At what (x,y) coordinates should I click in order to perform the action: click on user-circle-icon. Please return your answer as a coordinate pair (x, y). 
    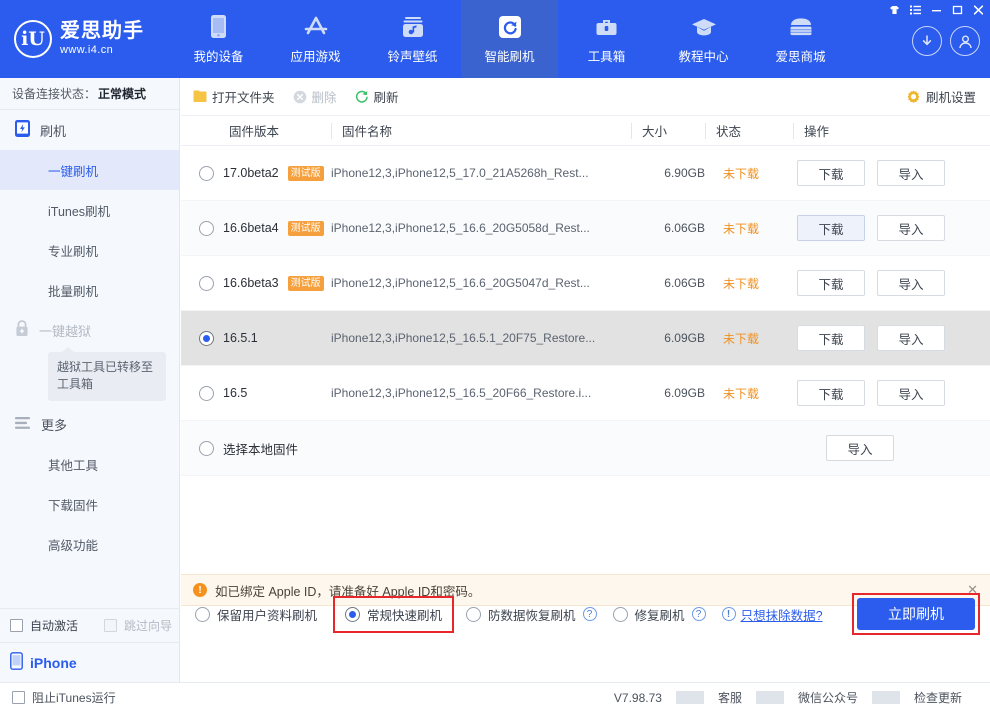
    Looking at the image, I should click on (965, 41).